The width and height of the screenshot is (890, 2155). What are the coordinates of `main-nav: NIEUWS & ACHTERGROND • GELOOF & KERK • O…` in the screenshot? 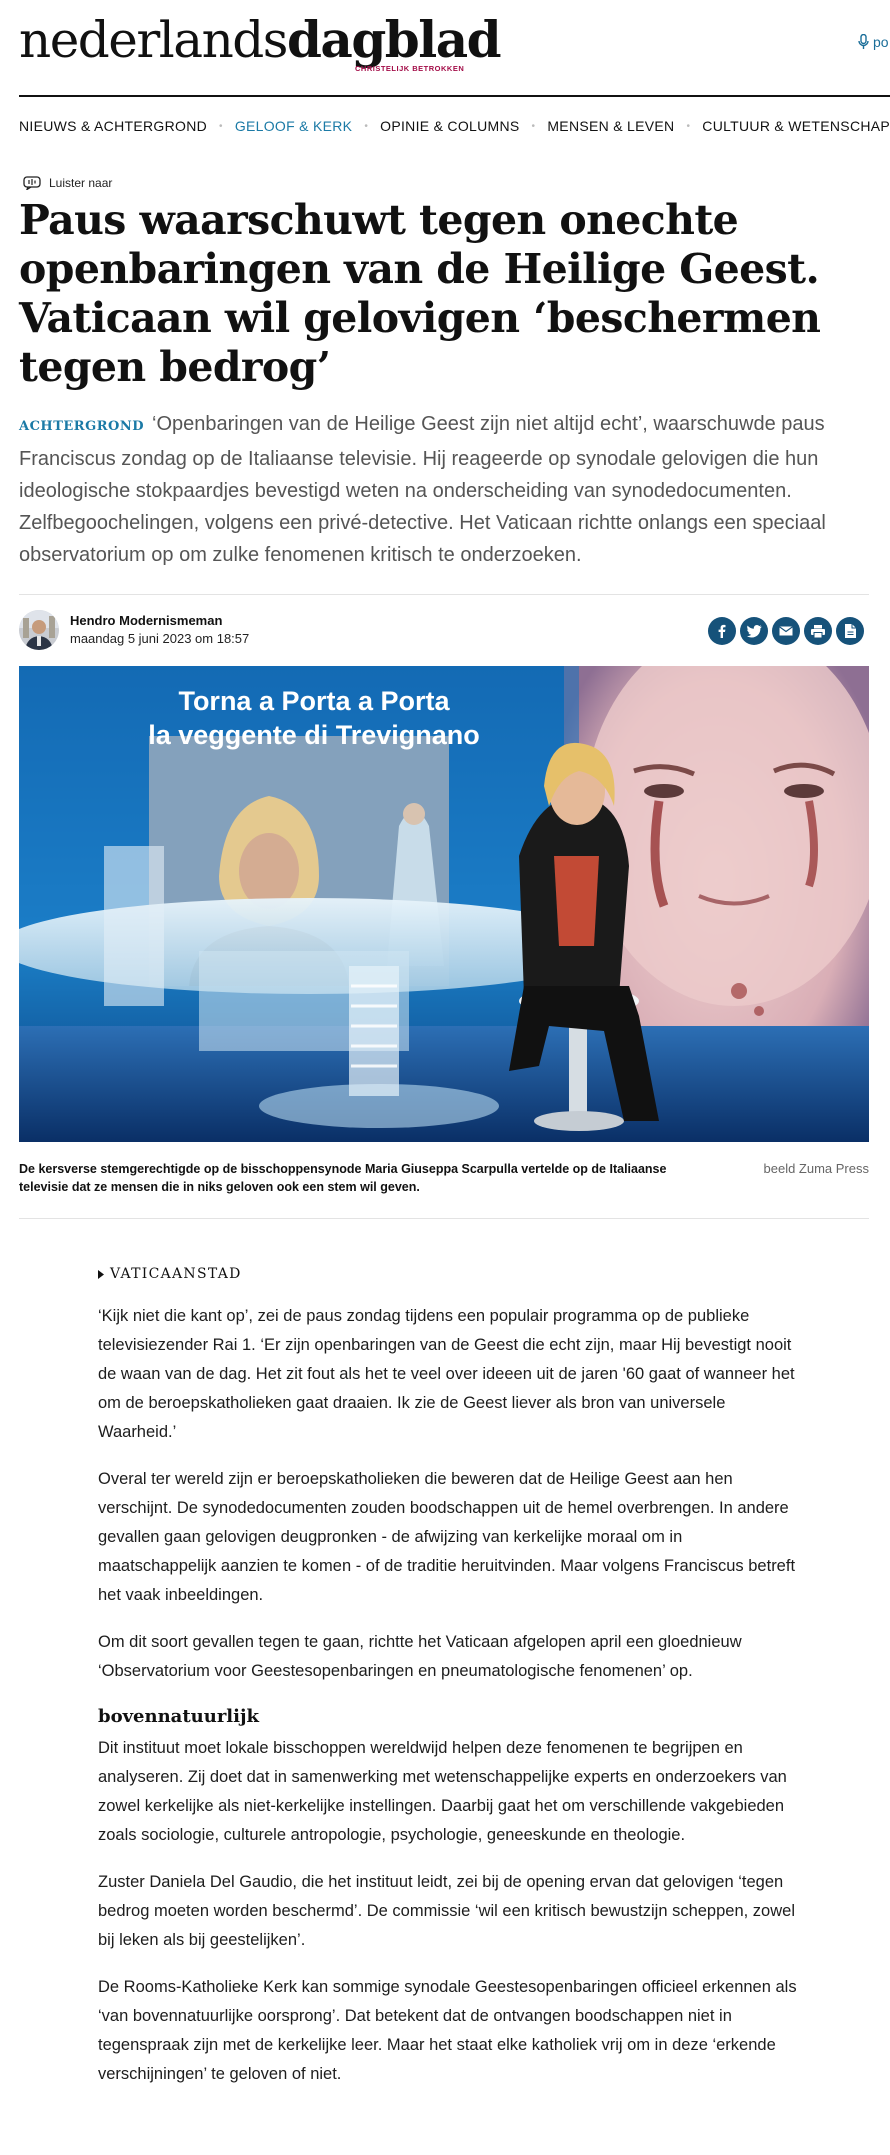 It's located at (454, 126).